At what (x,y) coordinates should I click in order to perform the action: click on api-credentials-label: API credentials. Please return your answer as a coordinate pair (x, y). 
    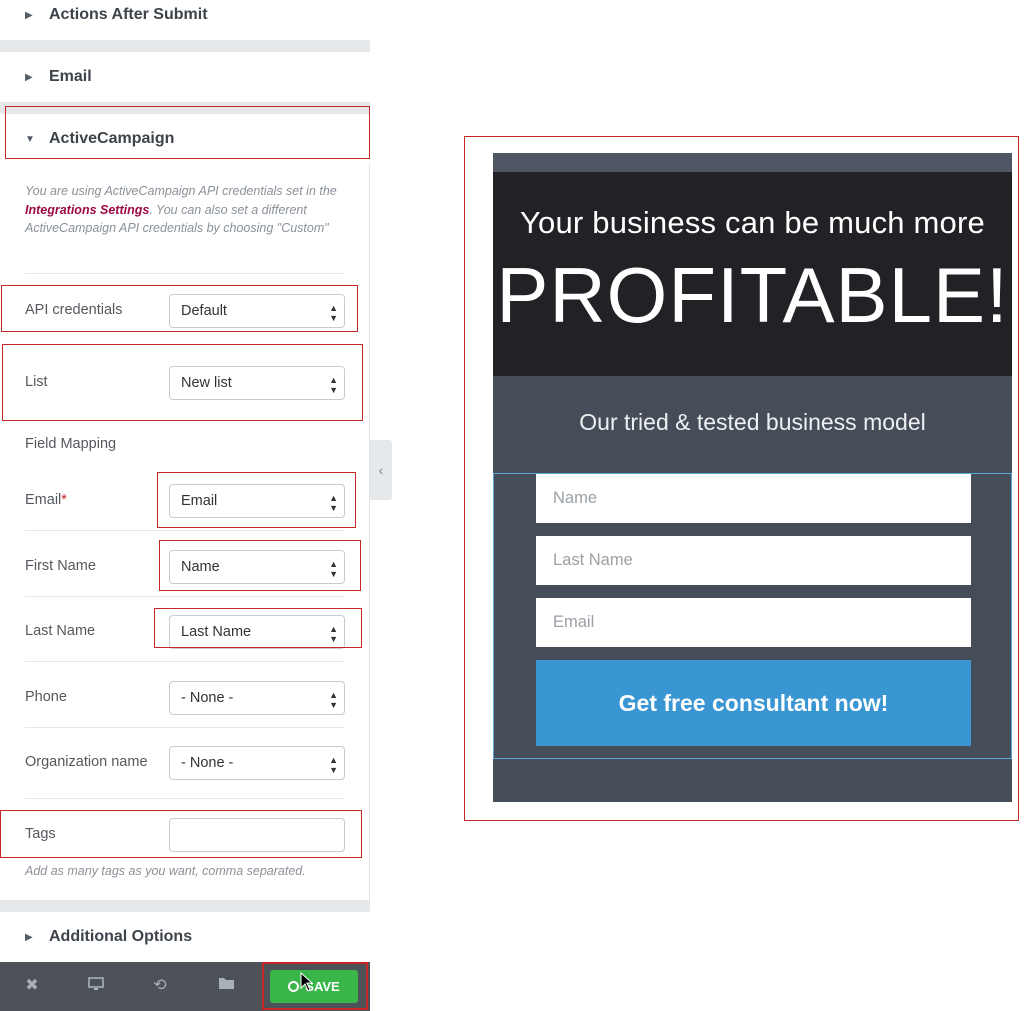
    Looking at the image, I should click on (74, 310).